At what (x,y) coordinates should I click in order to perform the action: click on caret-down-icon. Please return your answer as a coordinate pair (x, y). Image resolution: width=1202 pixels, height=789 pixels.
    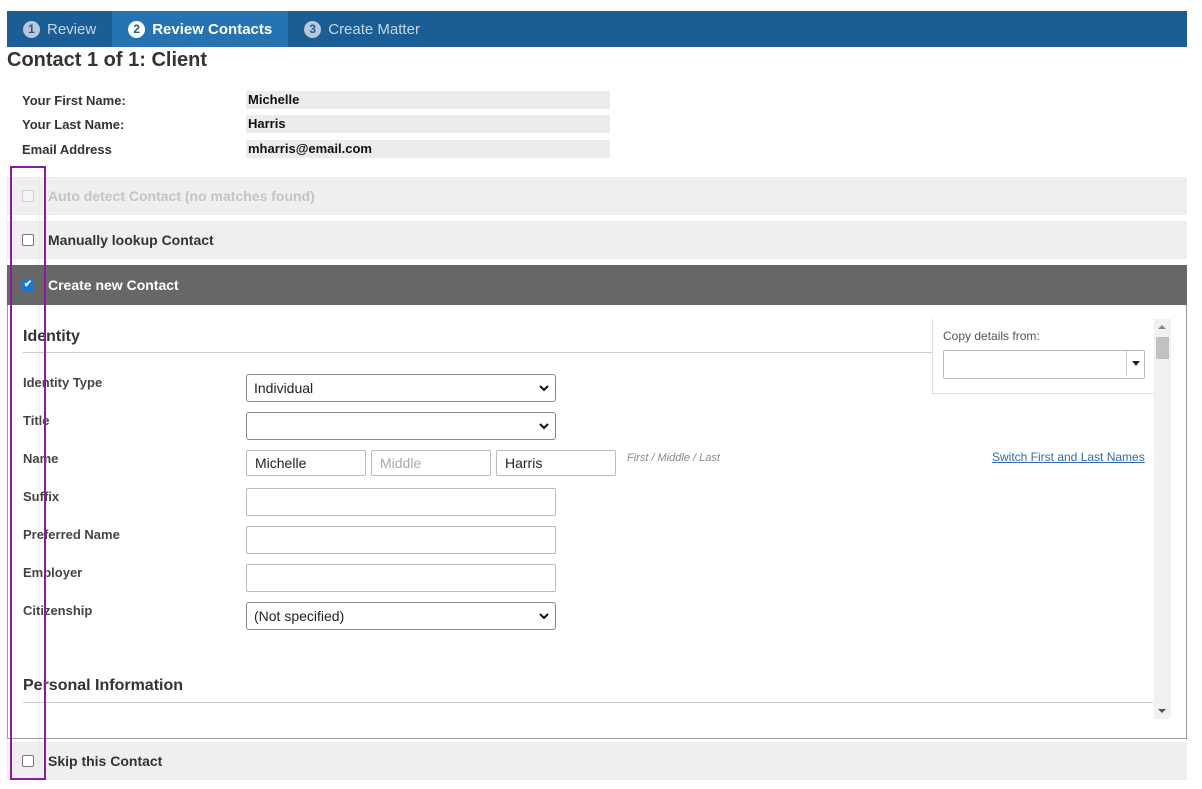
    Looking at the image, I should click on (1135, 363).